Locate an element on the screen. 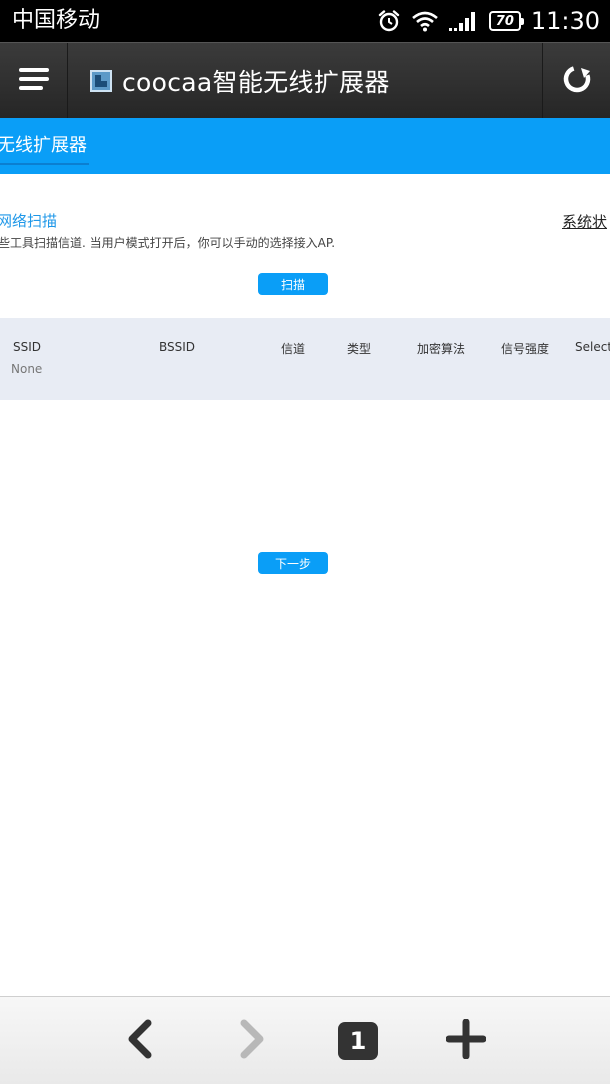 The image size is (610, 1085). scan-button: 扫描 is located at coordinates (293, 284).